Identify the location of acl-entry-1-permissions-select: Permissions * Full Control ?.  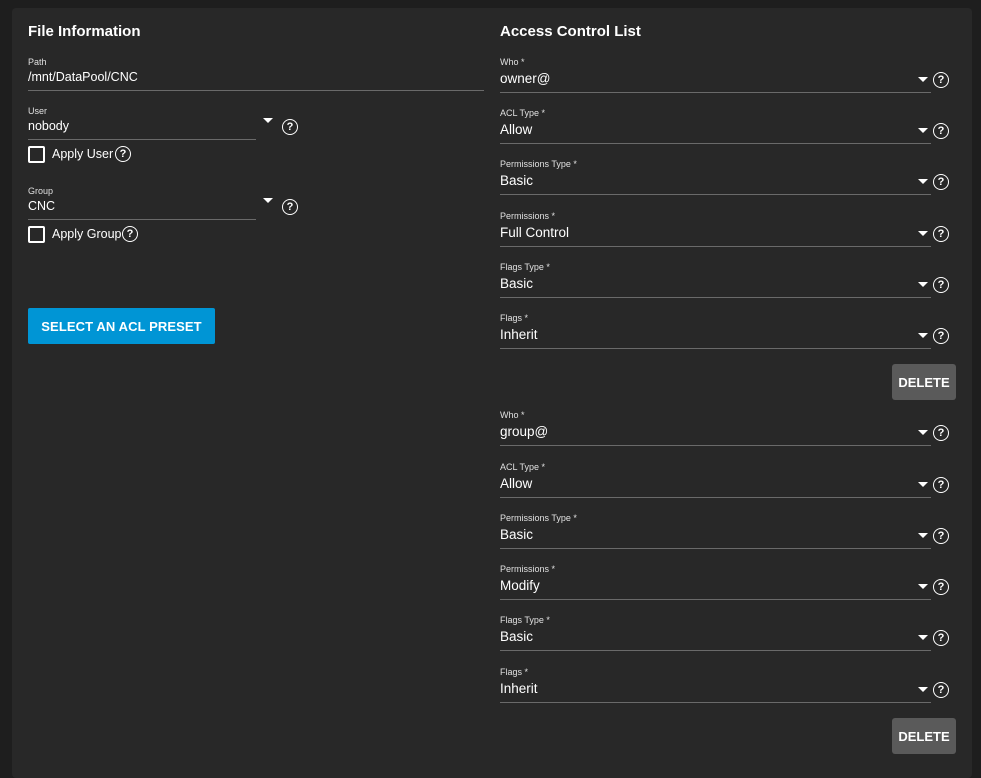
(730, 229).